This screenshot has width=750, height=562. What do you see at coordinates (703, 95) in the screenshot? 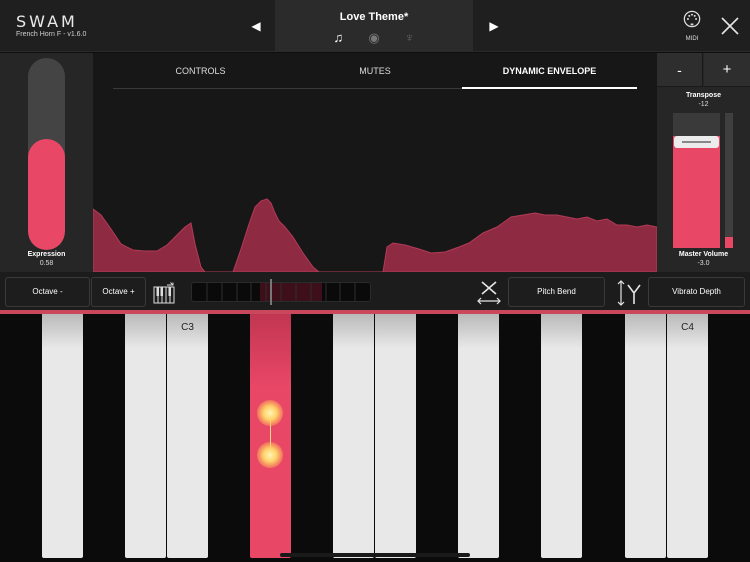
I see `transpose-label: Transpose` at bounding box center [703, 95].